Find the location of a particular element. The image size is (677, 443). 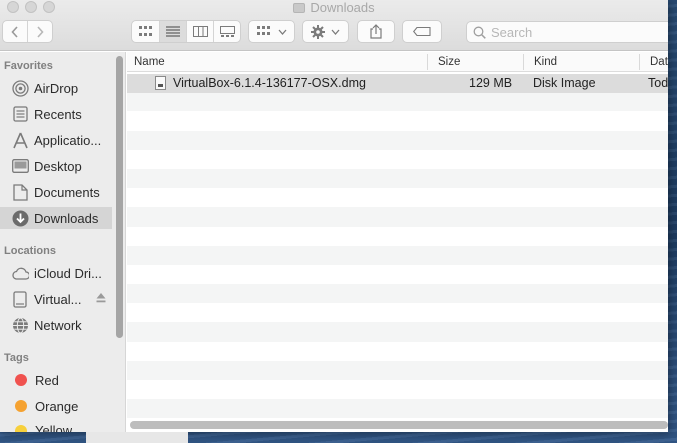

red-tag-icon is located at coordinates (21, 380).